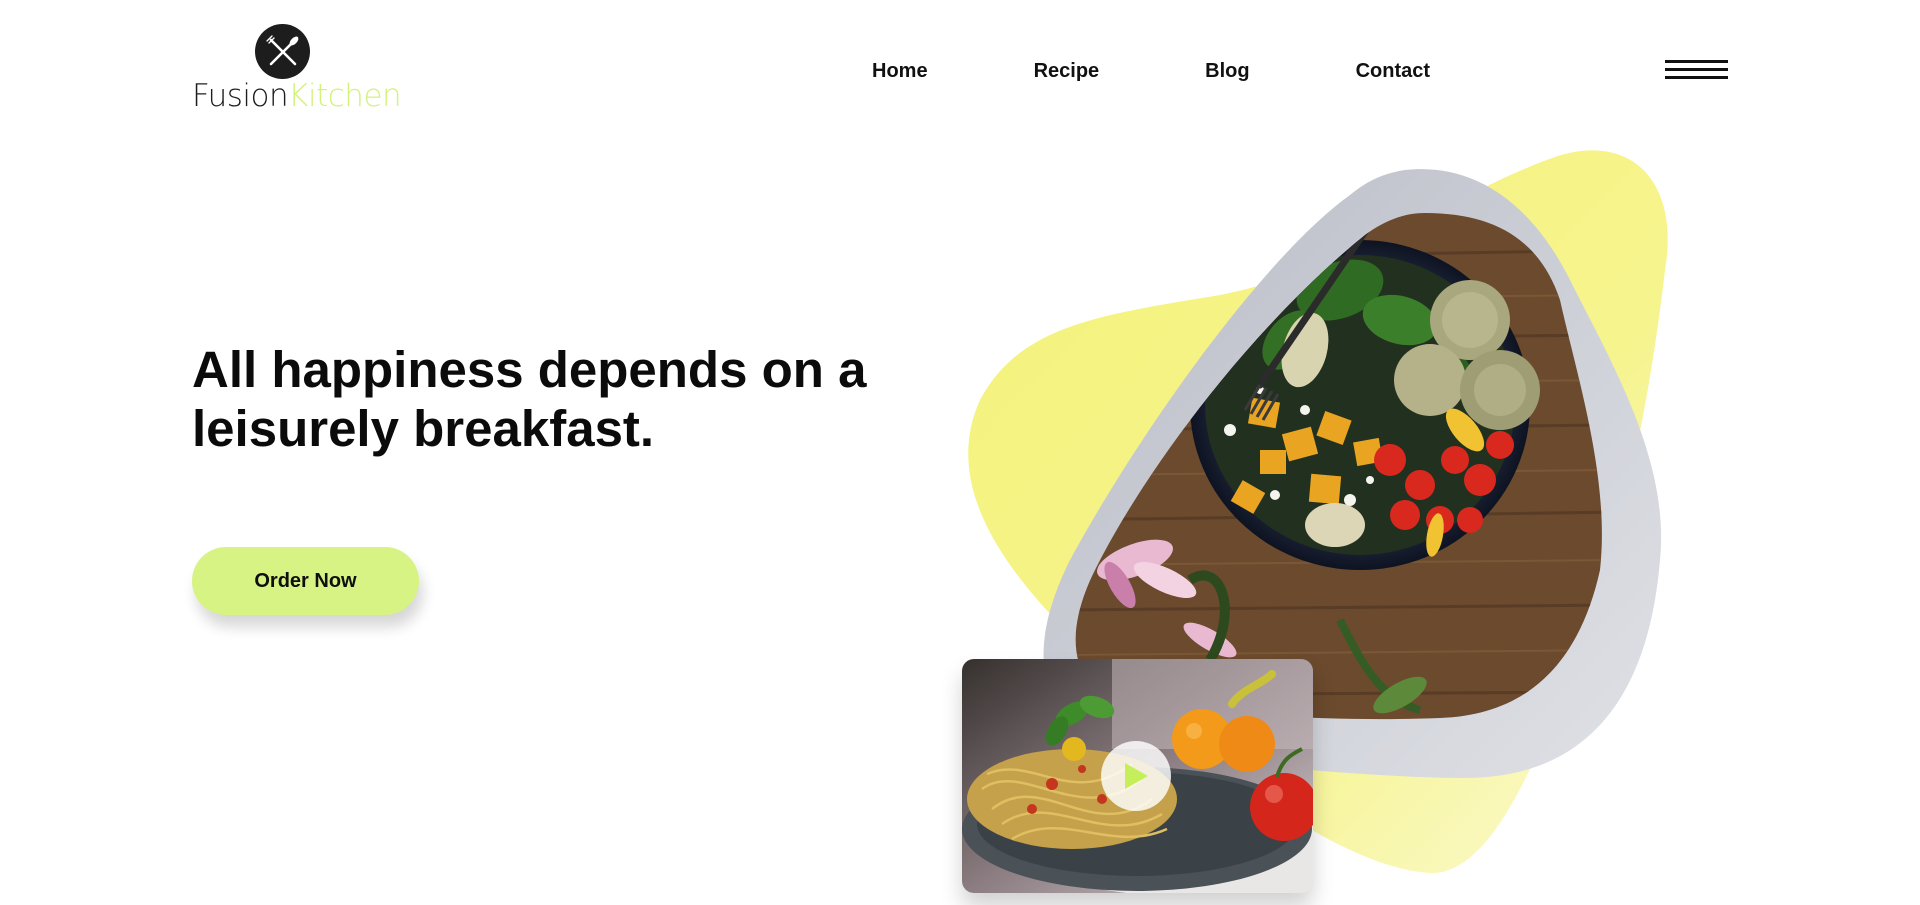  I want to click on brand-name-part2: Kitchen, so click(345, 96).